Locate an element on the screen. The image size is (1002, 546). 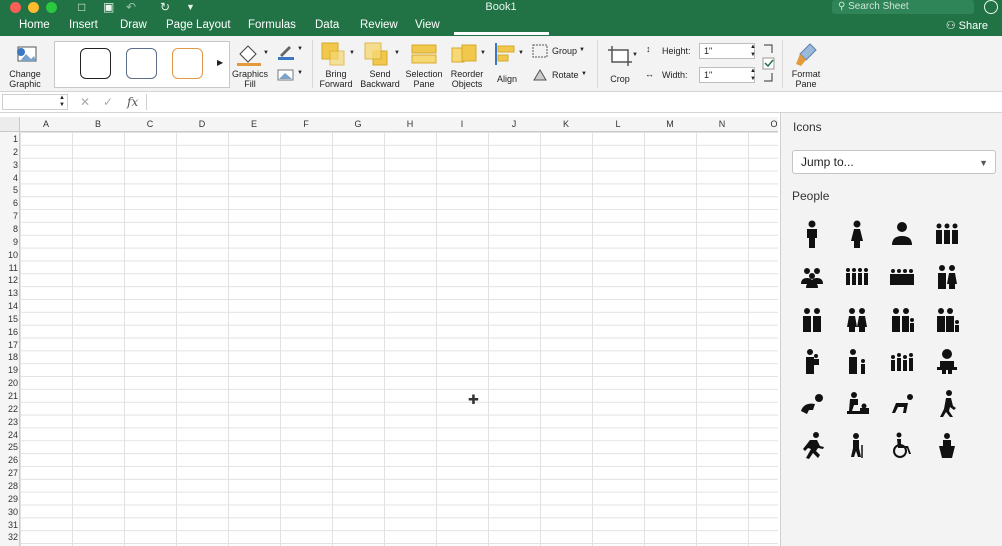
crop-button: ▼ Crop is located at coordinates (620, 65).